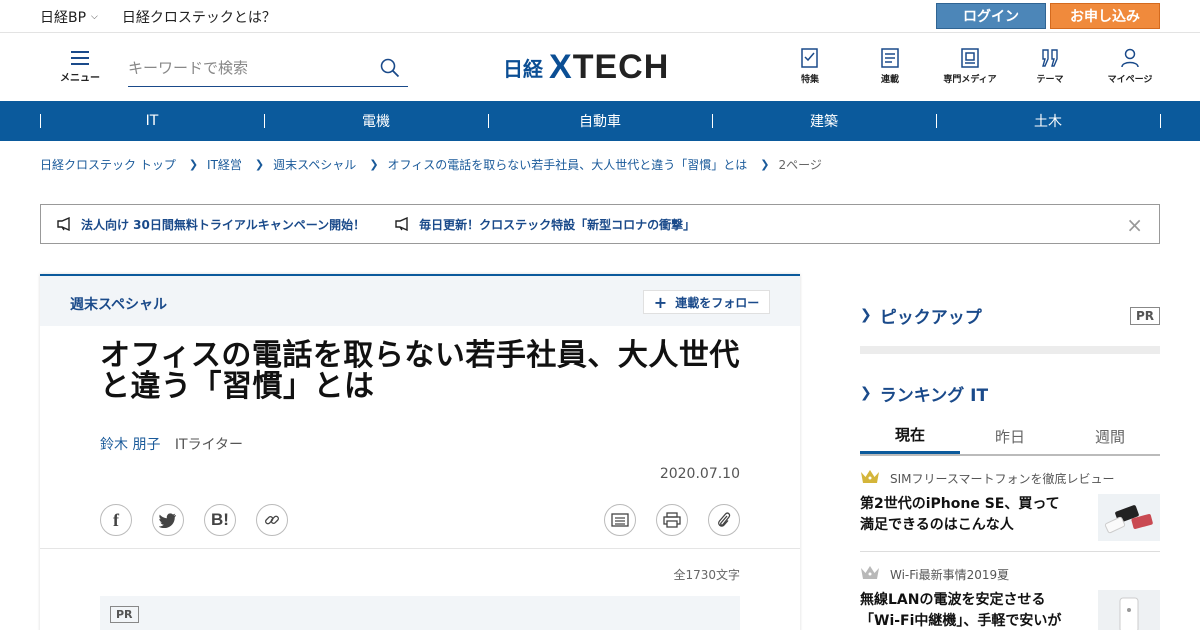 The image size is (1200, 630). I want to click on breadcrumb-article: オフィスの電話を取らない若手社員、大人世代と違う「習慣」とは, so click(568, 164).